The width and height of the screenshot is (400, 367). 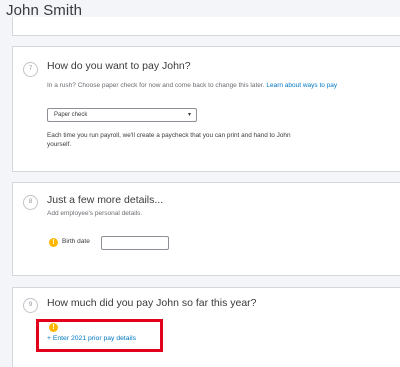 I want to click on pay-method-selected-value: Paper check, so click(x=71, y=115).